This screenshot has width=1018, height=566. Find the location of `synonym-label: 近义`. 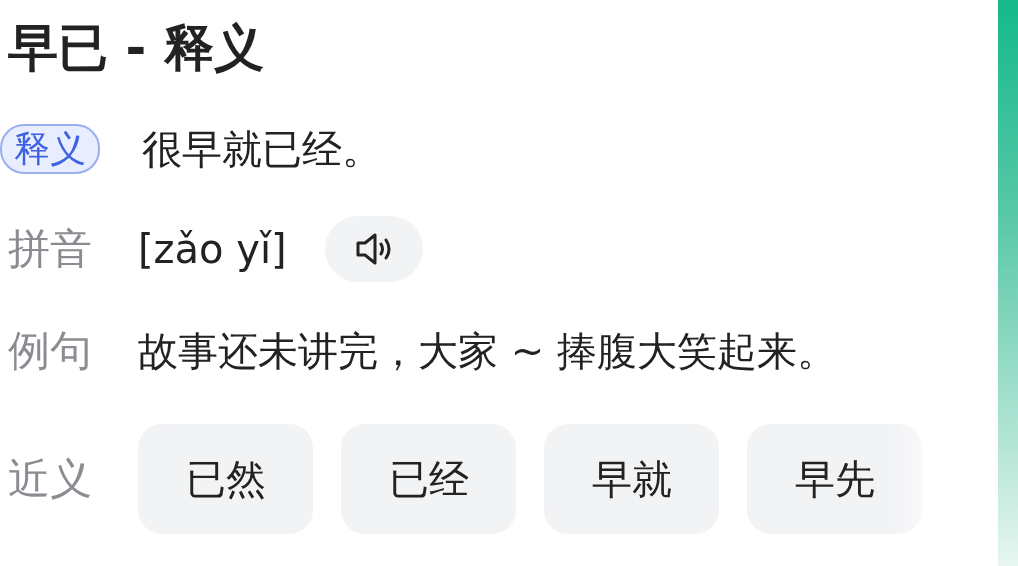

synonym-label: 近义 is located at coordinates (50, 479).